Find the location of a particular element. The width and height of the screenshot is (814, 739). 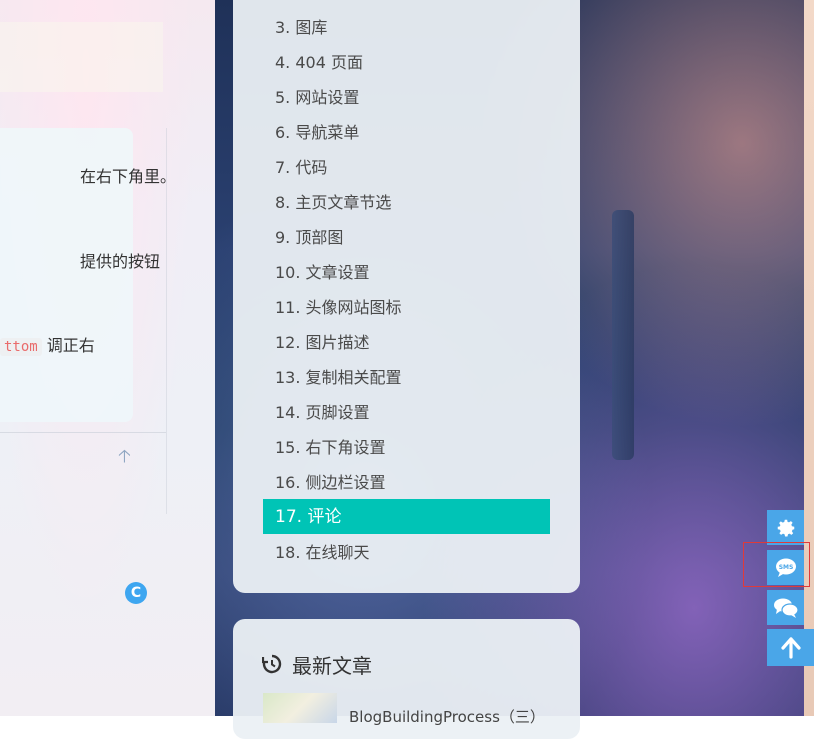

toc-item: 13. 复制相关配置 is located at coordinates (338, 378).